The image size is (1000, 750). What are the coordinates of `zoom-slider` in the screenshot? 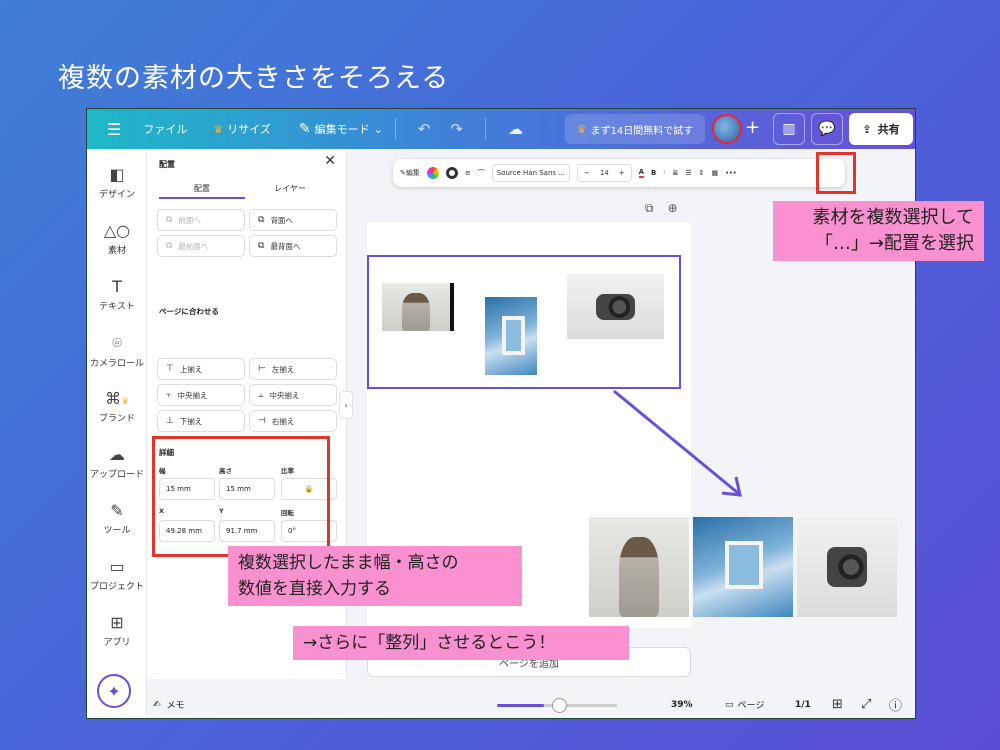 It's located at (557, 705).